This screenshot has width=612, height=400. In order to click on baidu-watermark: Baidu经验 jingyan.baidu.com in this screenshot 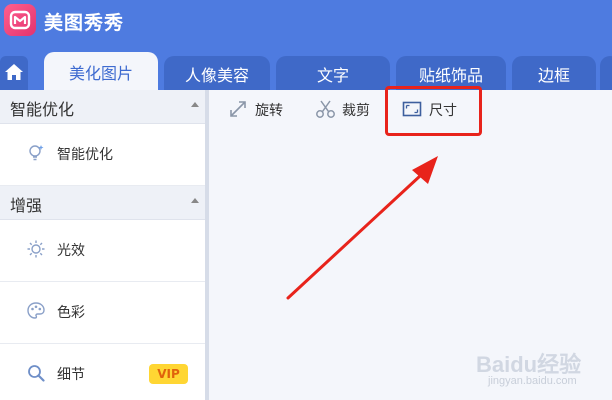, I will do `click(540, 371)`.